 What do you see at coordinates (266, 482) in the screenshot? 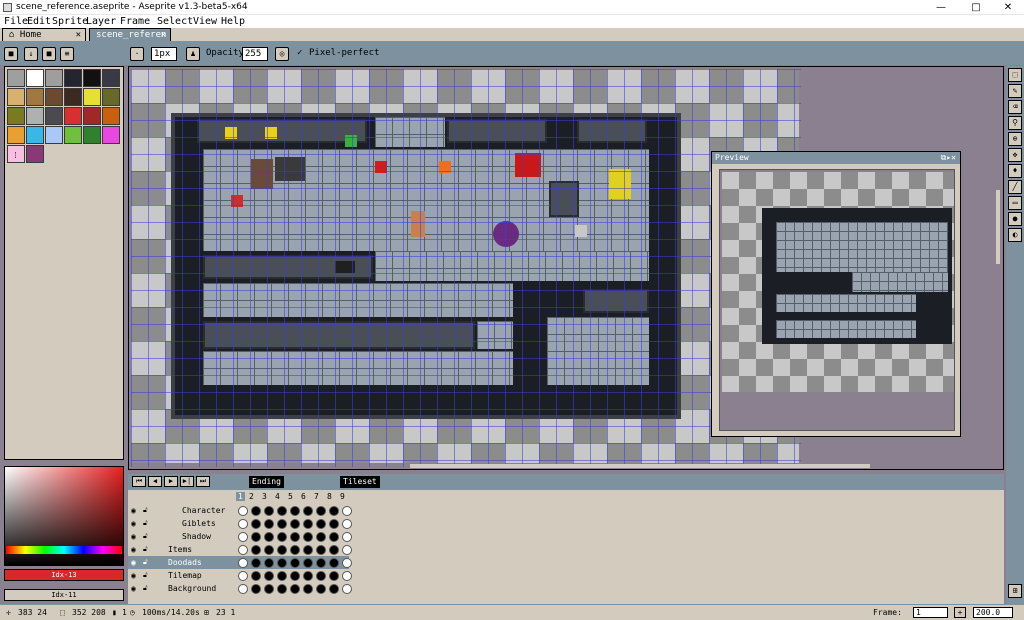
I see `tag-ending: Ending` at bounding box center [266, 482].